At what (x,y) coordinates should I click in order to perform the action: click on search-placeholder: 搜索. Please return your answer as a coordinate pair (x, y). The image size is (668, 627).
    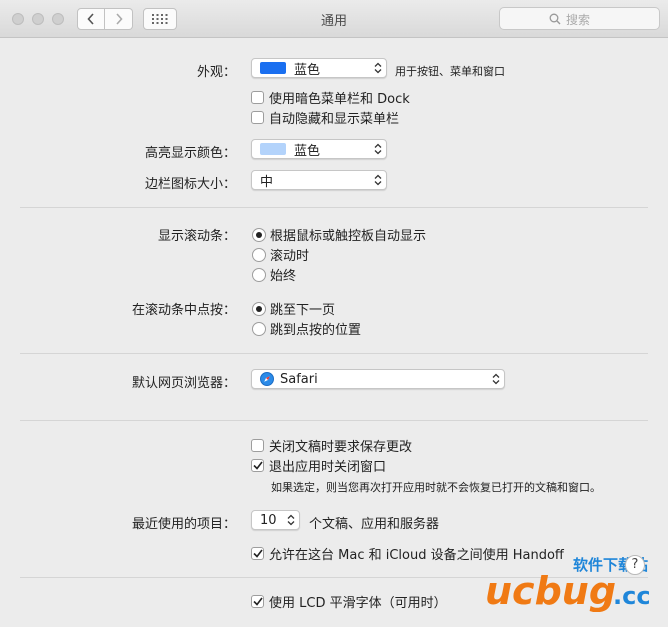
    Looking at the image, I should click on (578, 20).